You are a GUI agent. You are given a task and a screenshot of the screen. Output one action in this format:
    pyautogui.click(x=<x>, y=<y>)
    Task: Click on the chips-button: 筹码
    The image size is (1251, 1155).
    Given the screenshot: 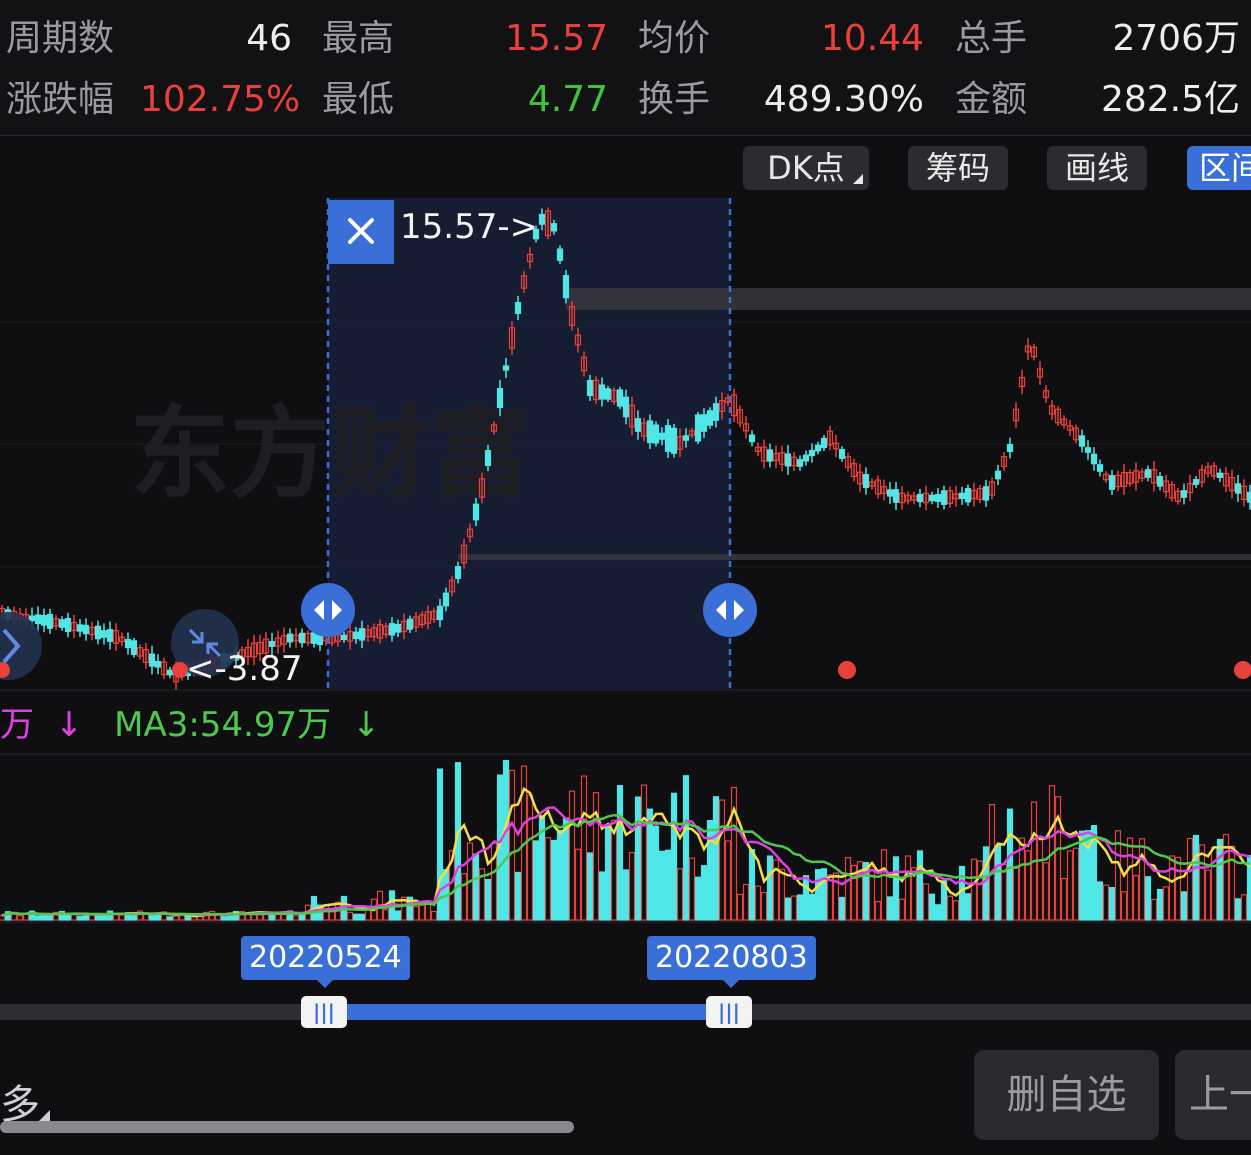 What is the action you would take?
    pyautogui.click(x=958, y=168)
    